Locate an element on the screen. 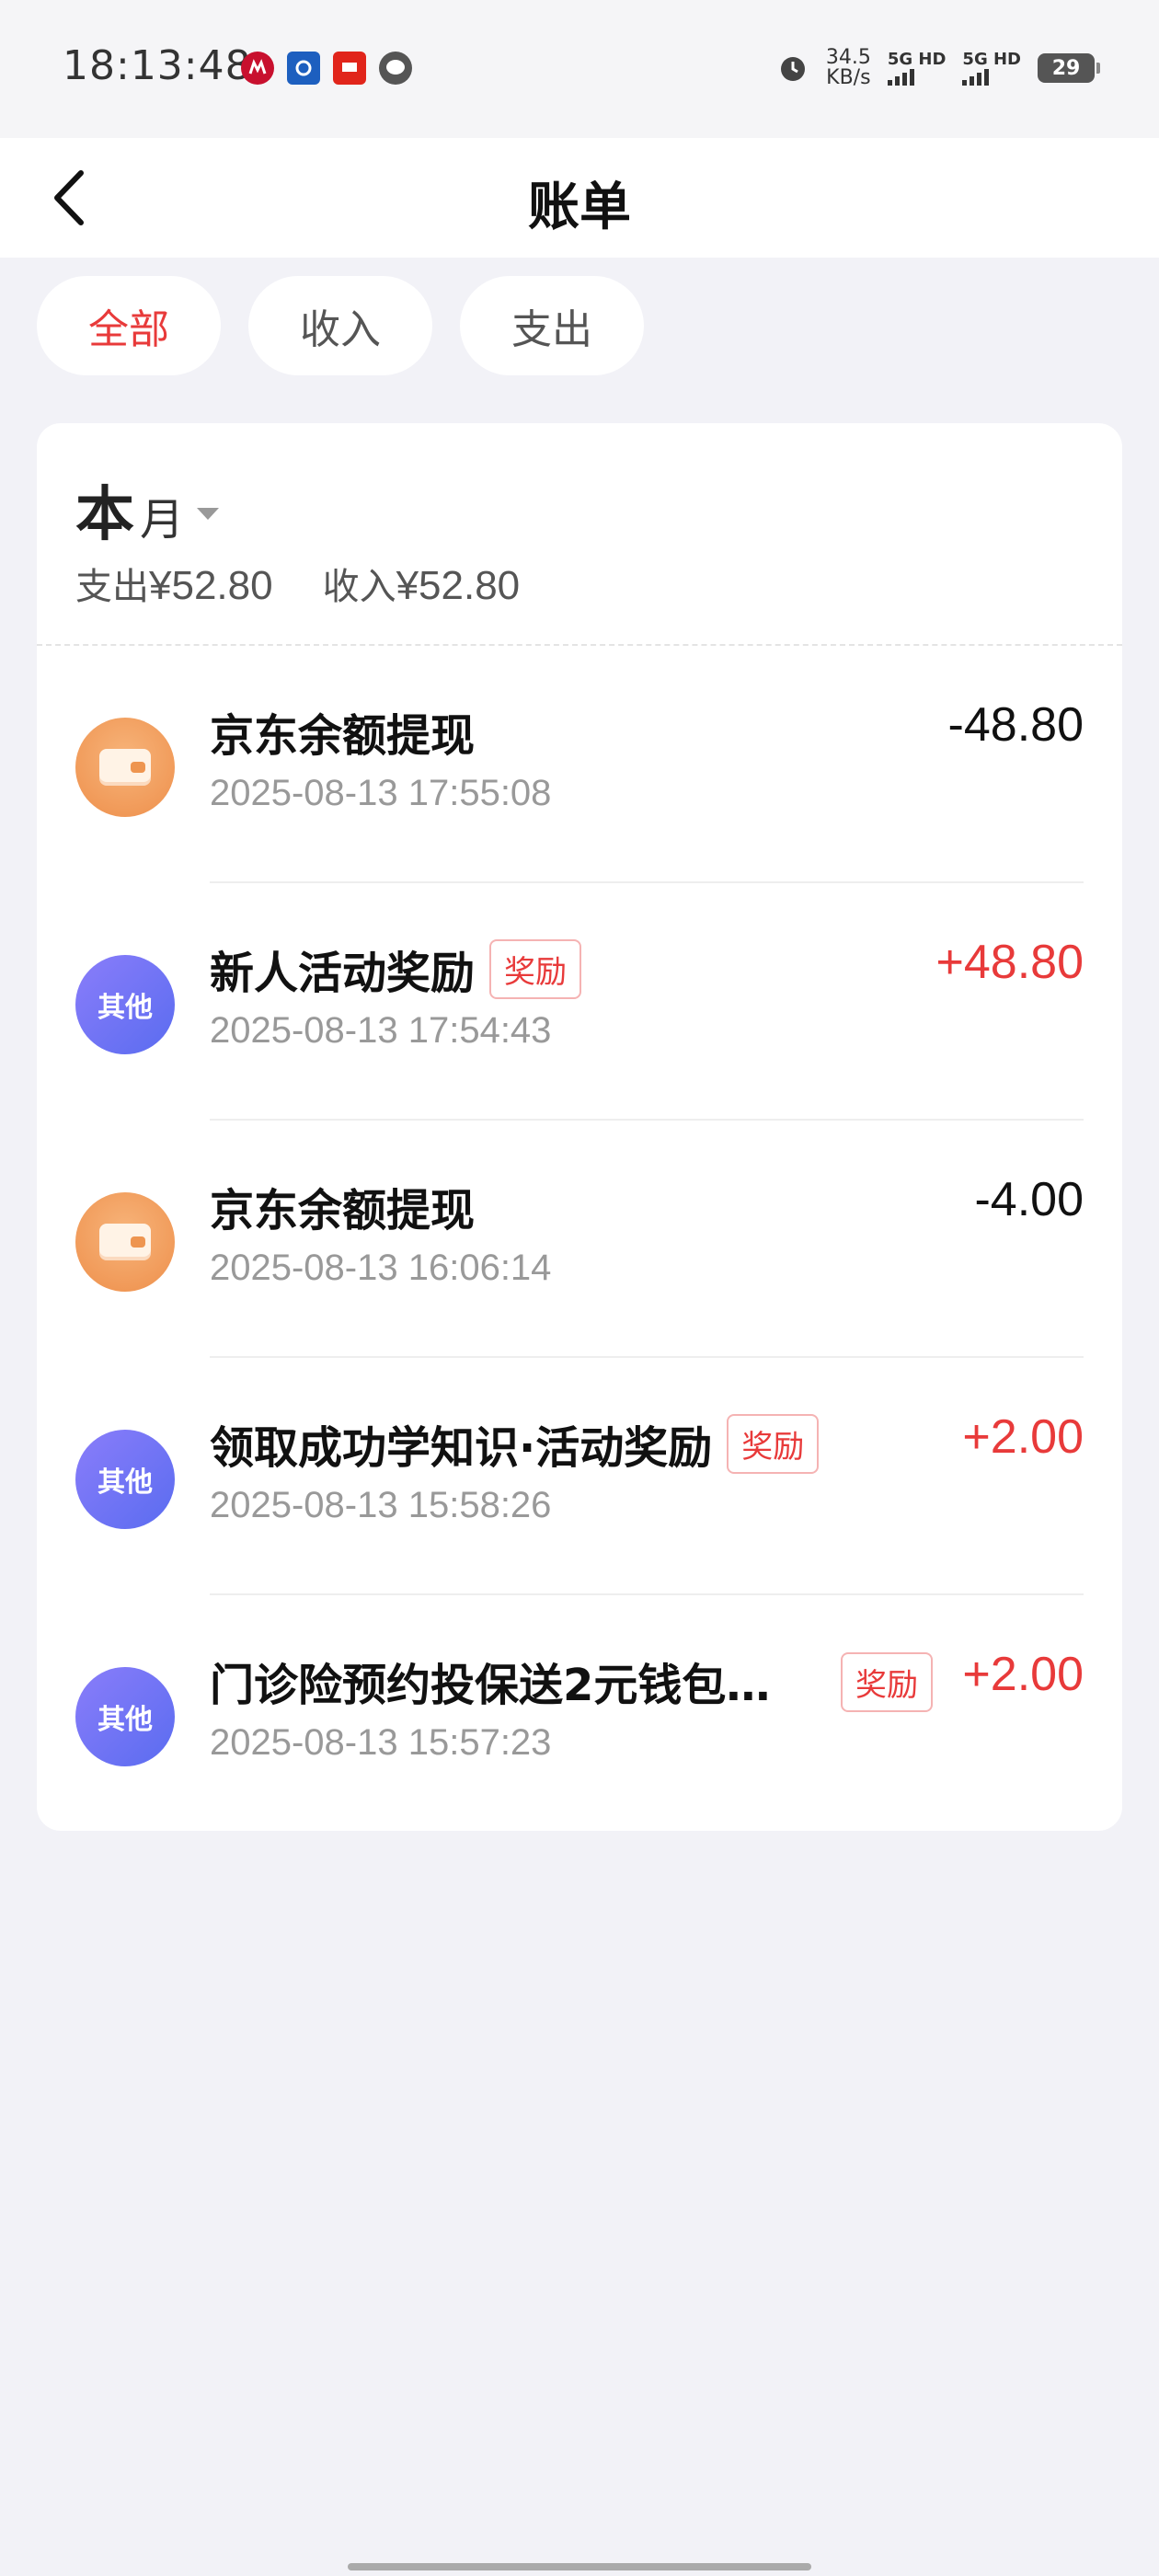 This screenshot has height=2576, width=1159. jd-app-icon is located at coordinates (349, 68).